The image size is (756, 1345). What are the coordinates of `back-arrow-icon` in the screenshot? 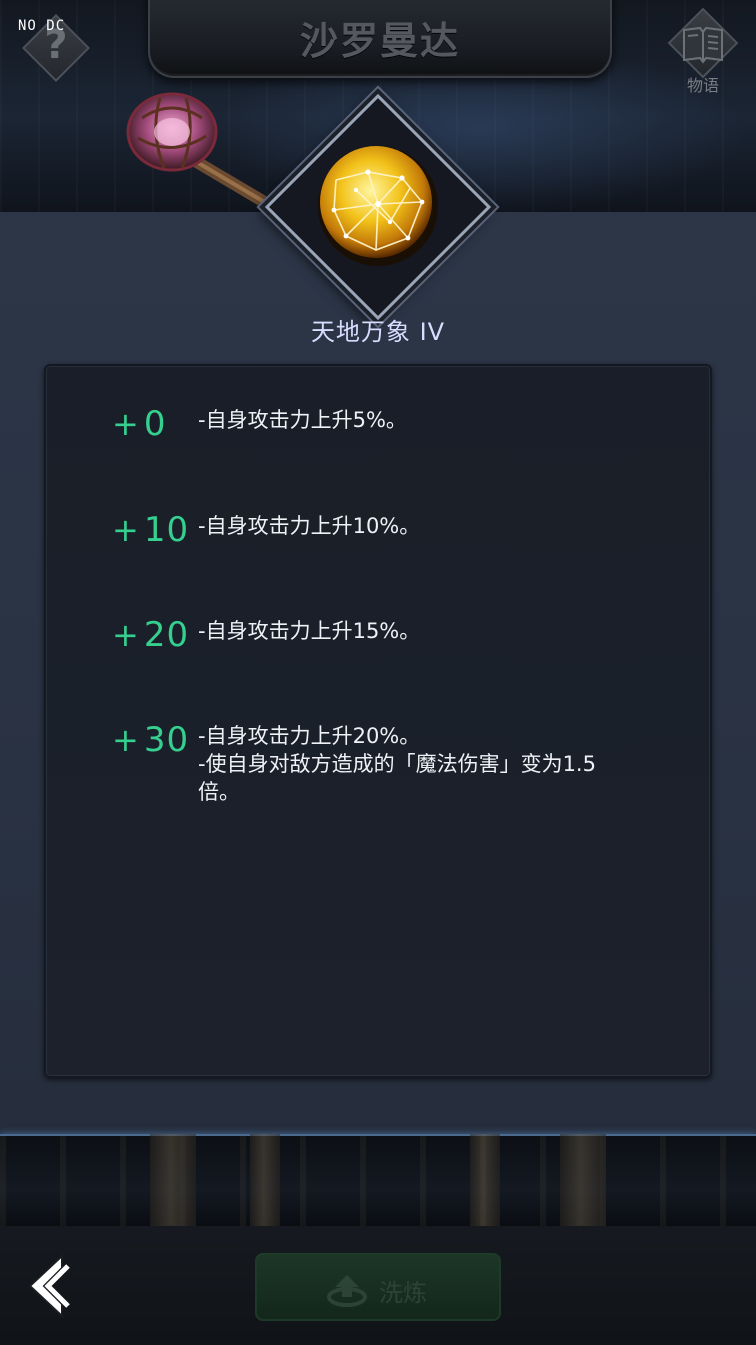 It's located at (47, 1287).